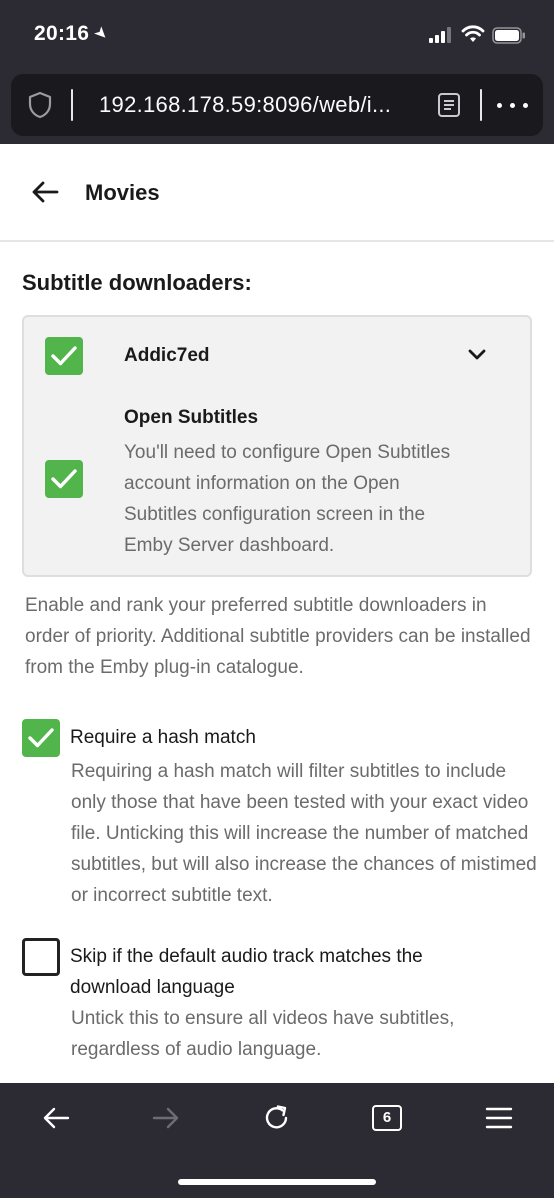  What do you see at coordinates (449, 105) in the screenshot?
I see `reader-mode-icon` at bounding box center [449, 105].